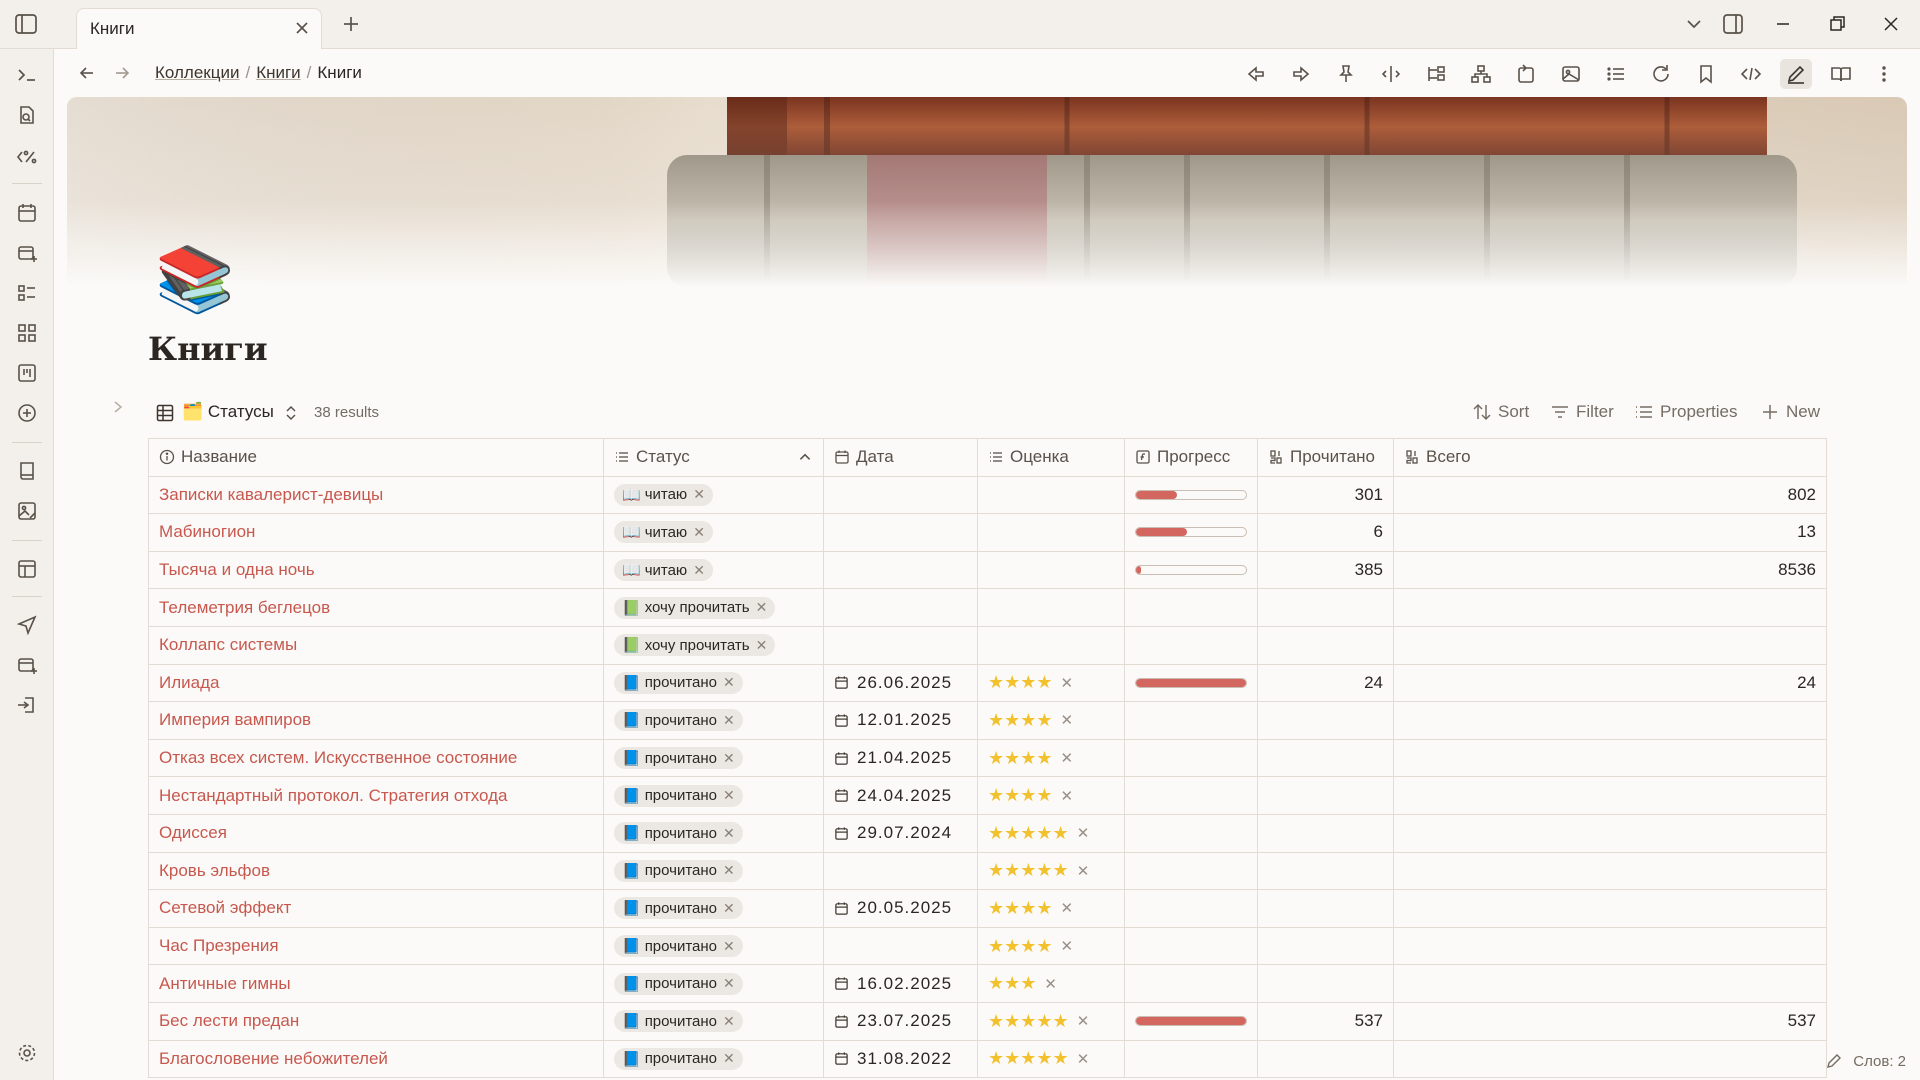  Describe the element at coordinates (1610, 1021) in the screenshot. I see `cell-pages-total: 537` at that location.